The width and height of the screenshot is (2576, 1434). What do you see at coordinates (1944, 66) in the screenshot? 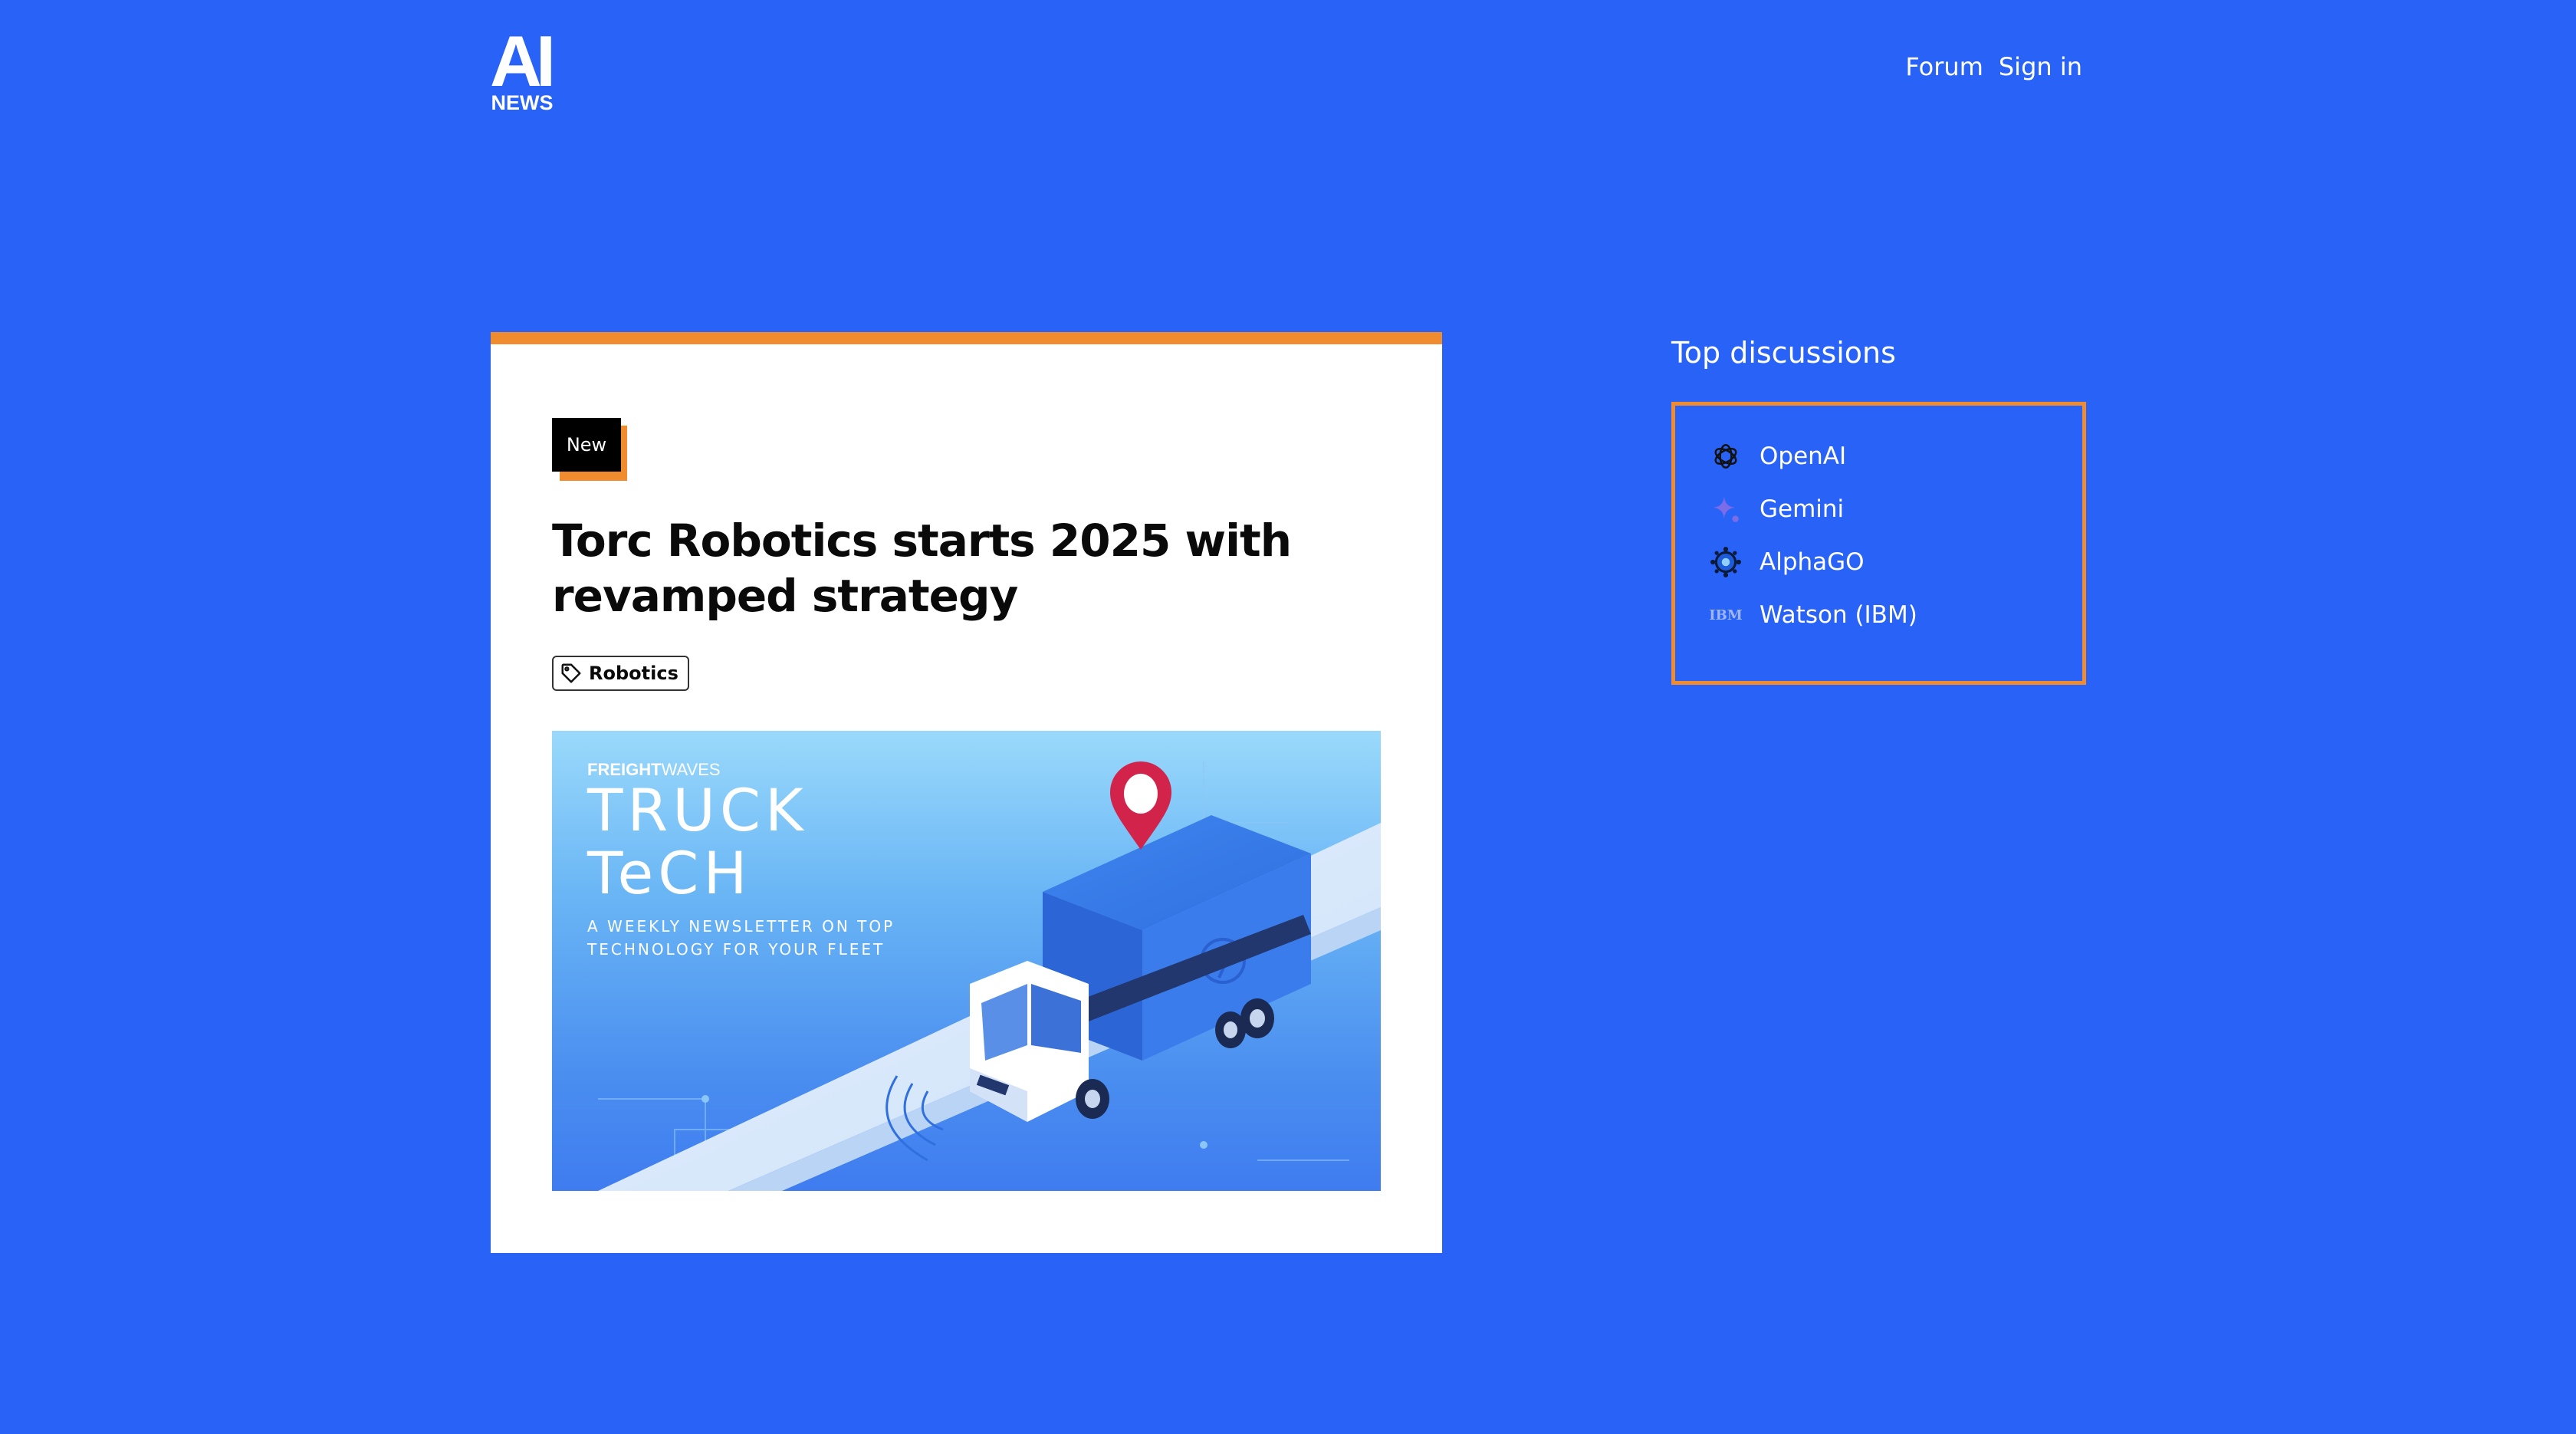
I see `nav-forum-link: Forum` at bounding box center [1944, 66].